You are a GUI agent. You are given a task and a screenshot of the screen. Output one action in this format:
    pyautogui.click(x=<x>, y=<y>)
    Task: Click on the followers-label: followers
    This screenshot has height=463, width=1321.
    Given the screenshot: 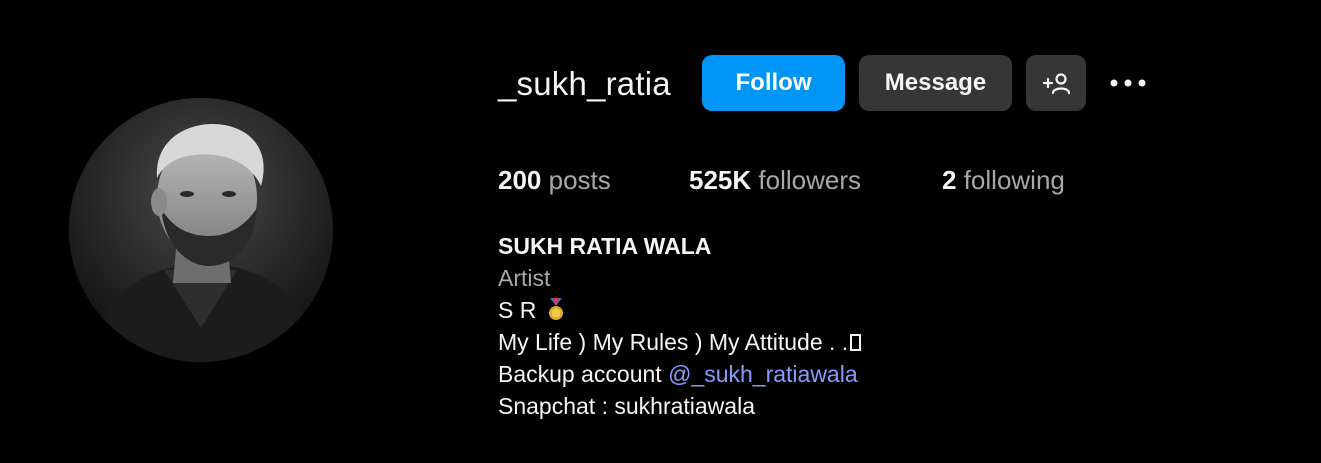 What is the action you would take?
    pyautogui.click(x=809, y=180)
    